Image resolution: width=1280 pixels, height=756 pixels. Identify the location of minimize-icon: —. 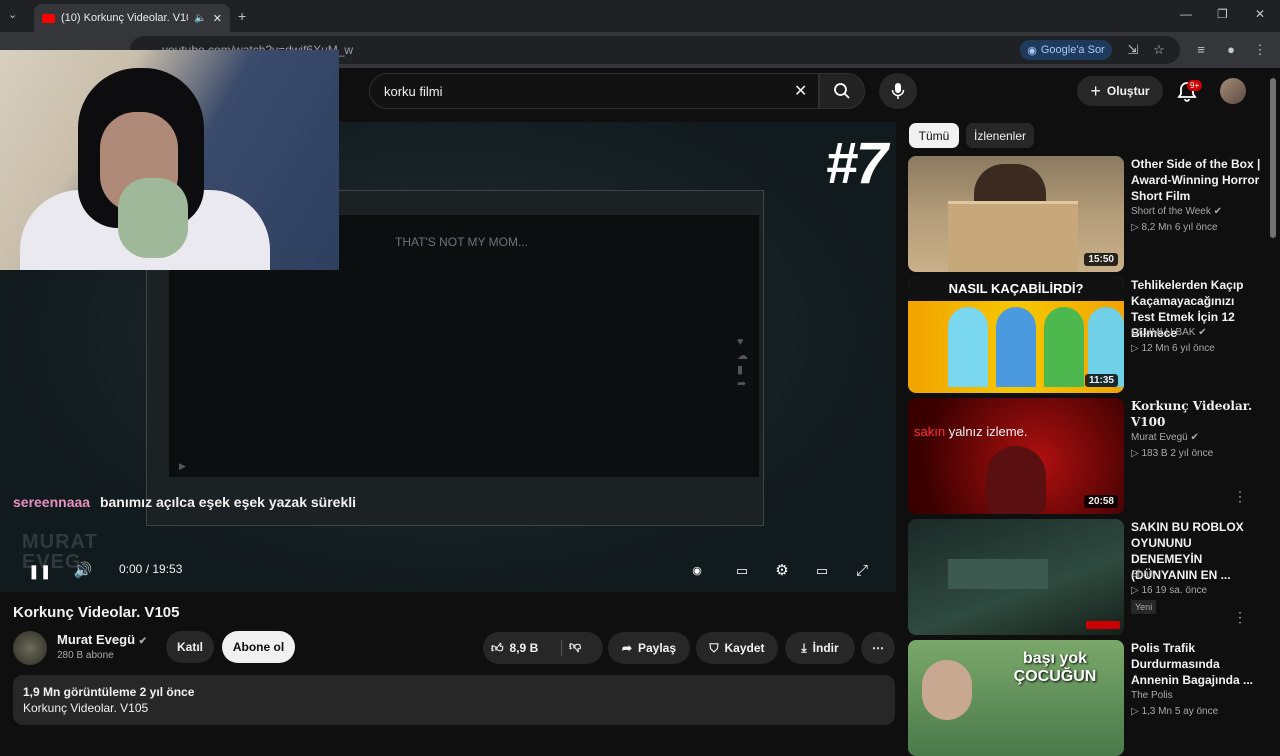
(1186, 14).